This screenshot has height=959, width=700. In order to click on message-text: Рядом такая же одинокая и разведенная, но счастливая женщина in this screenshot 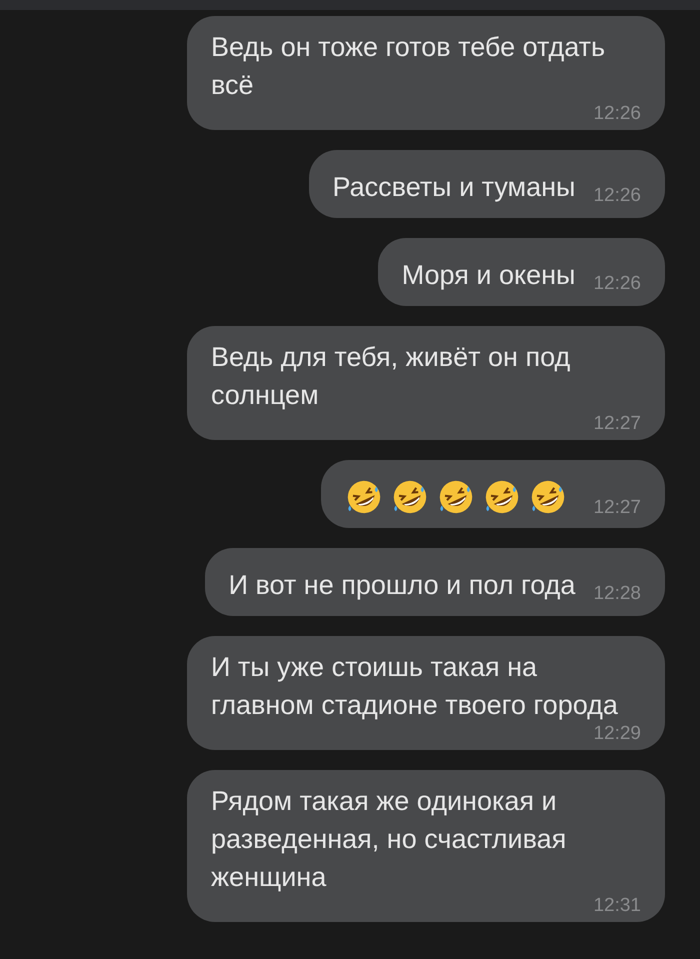, I will do `click(389, 839)`.